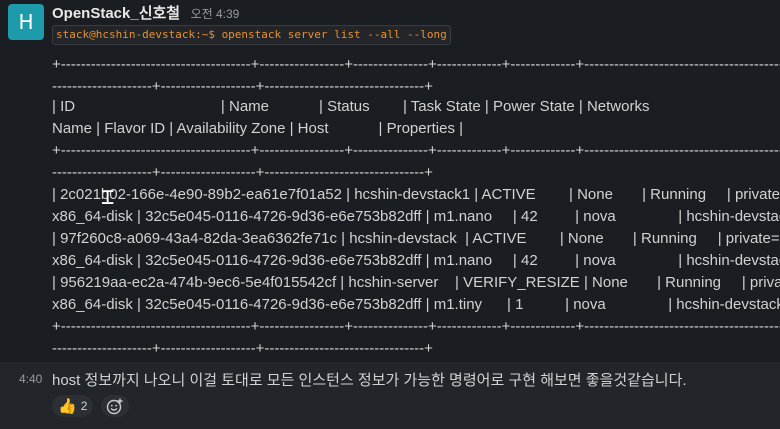  I want to click on reaction-thumbs-up: 👍 2, so click(73, 406).